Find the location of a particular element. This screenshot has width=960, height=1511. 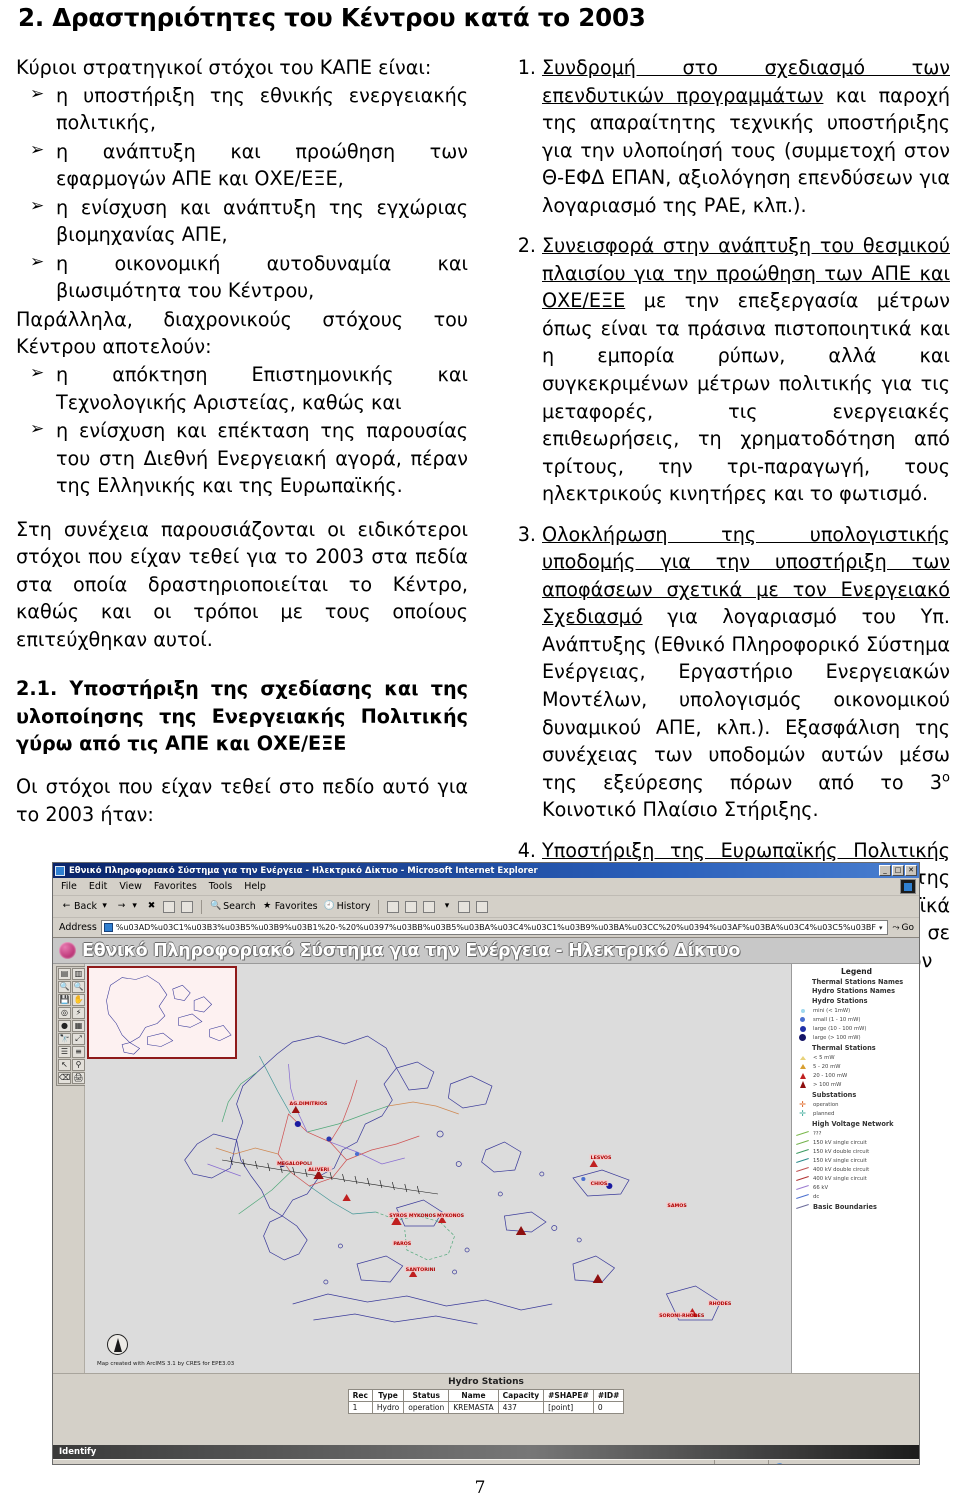

page-icon is located at coordinates (108, 927).